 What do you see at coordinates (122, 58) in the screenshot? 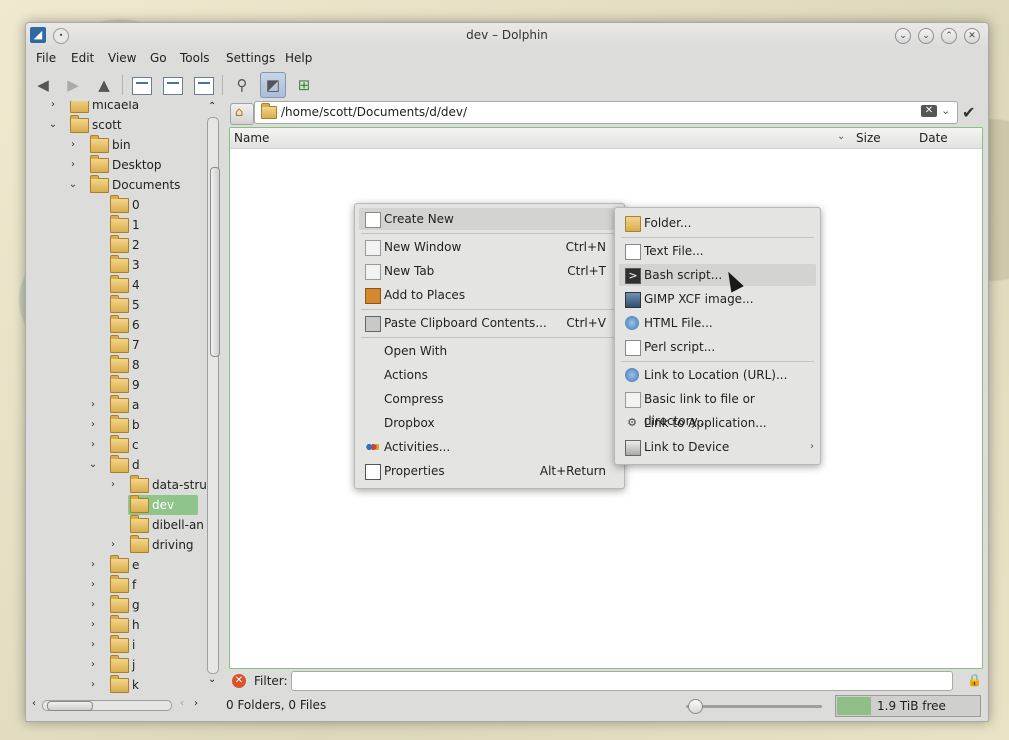
I see `menu-view: View` at bounding box center [122, 58].